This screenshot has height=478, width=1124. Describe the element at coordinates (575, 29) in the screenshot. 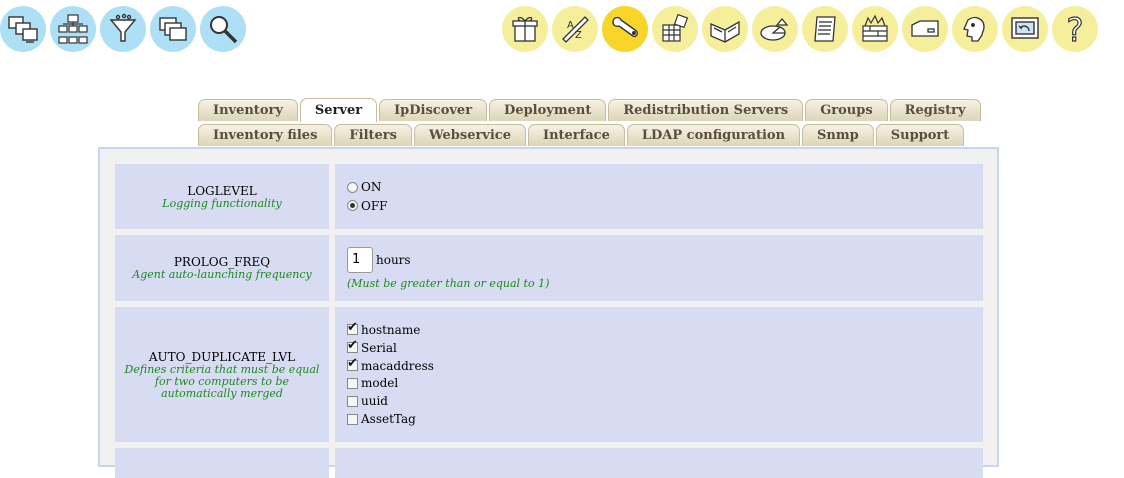

I see `az-dictionary-icon: AZ` at that location.